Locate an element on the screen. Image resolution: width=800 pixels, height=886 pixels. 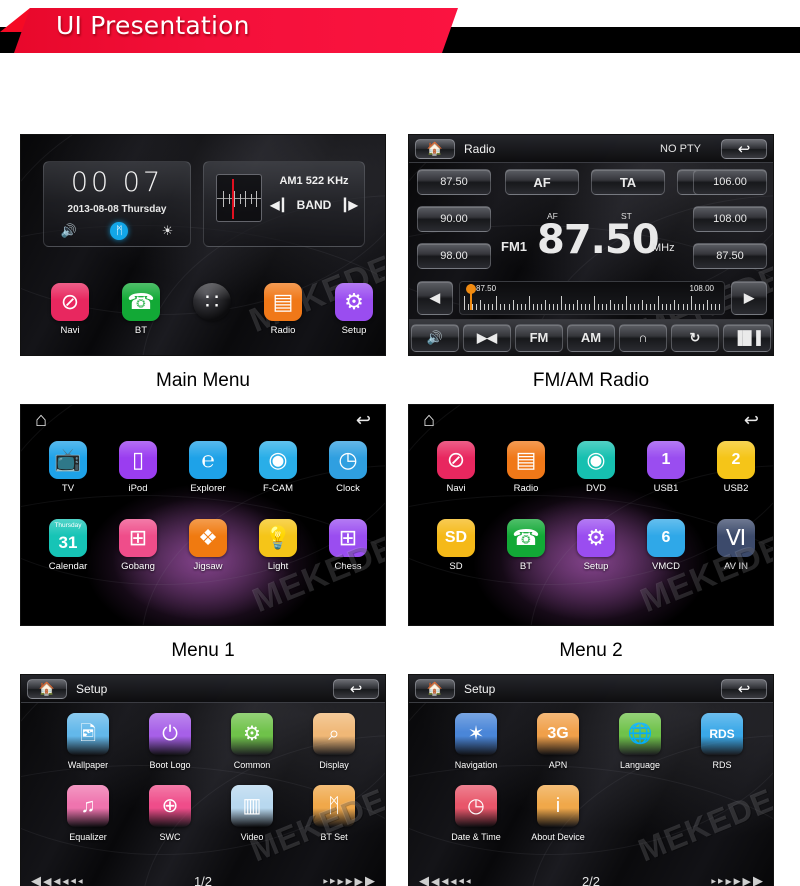
app-tile-navi: ⊘ is located at coordinates (70, 302).